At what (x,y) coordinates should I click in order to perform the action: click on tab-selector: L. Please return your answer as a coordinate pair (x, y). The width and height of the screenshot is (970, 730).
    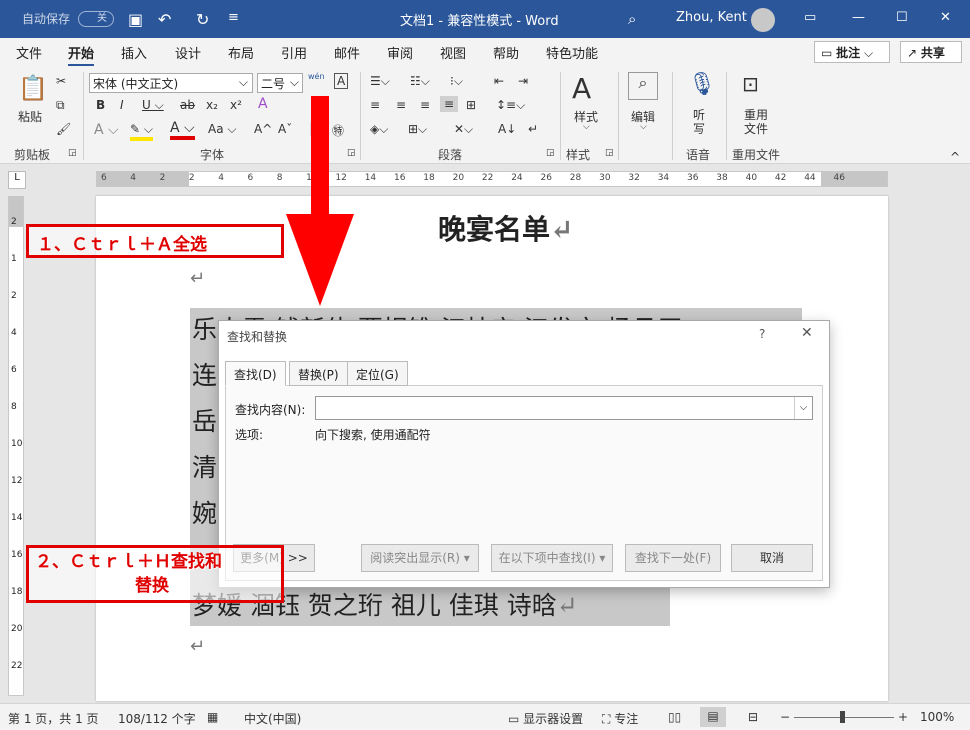
    Looking at the image, I should click on (17, 180).